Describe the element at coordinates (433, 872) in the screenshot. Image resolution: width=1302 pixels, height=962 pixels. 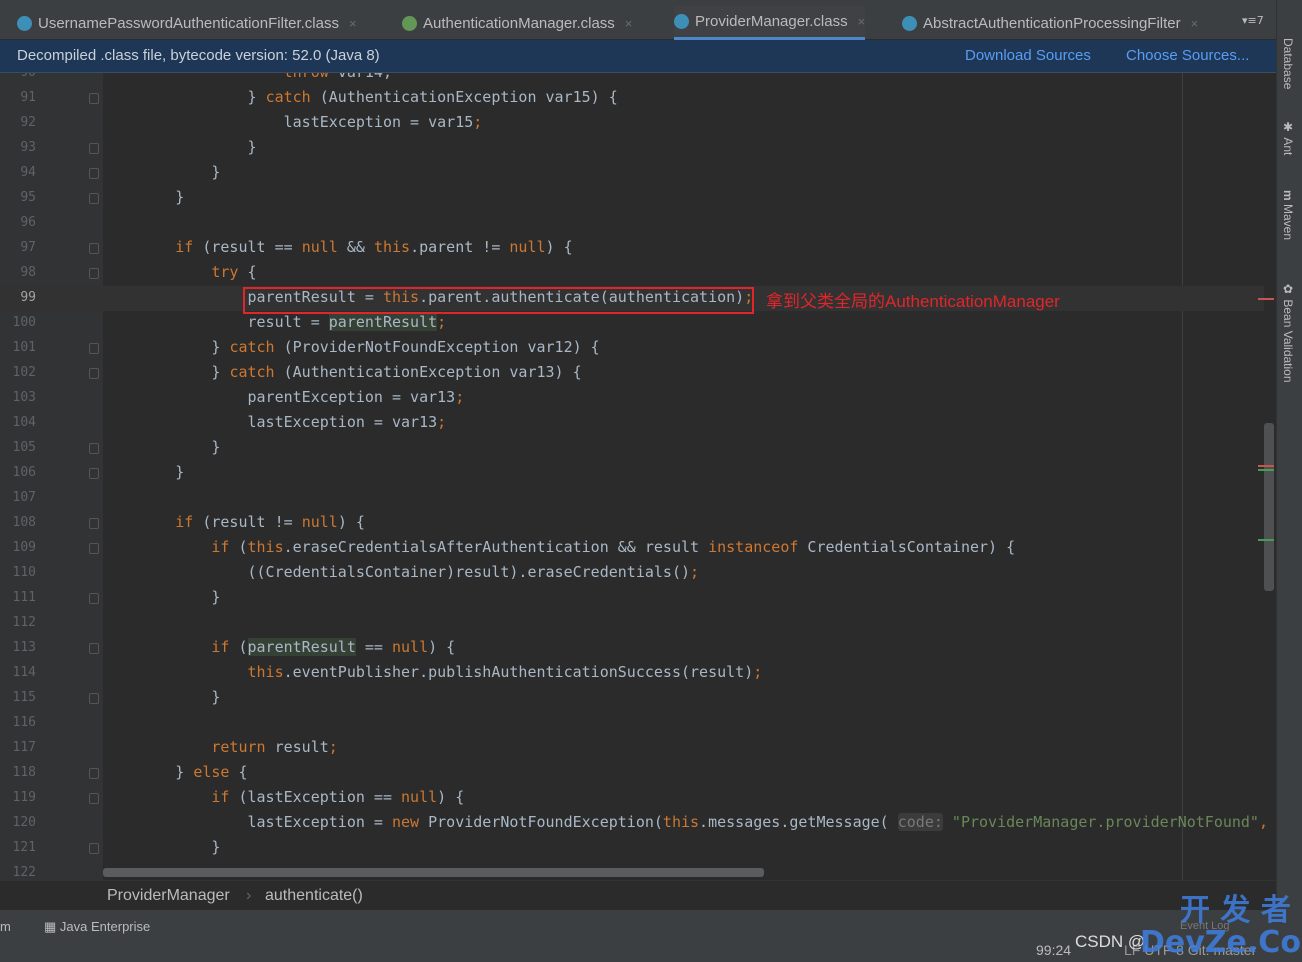
I see `horizontal-scrollbar` at that location.